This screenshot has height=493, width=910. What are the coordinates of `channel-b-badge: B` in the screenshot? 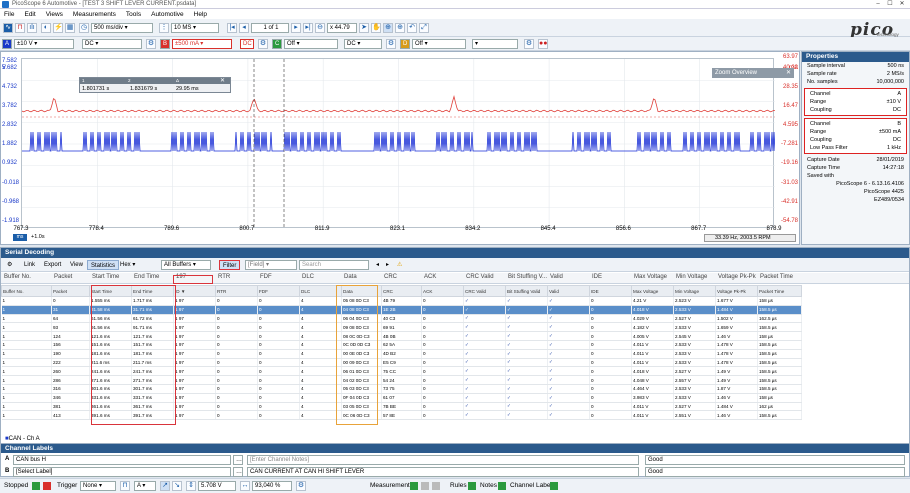 It's located at (165, 44).